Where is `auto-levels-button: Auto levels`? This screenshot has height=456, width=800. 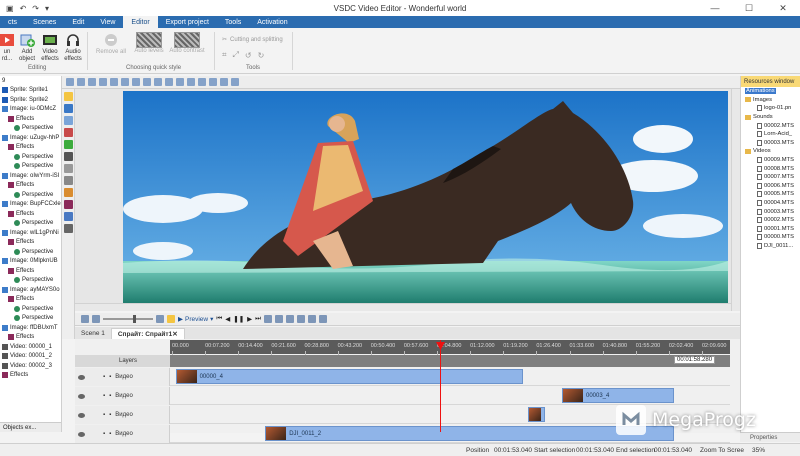 auto-levels-button: Auto levels is located at coordinates (149, 43).